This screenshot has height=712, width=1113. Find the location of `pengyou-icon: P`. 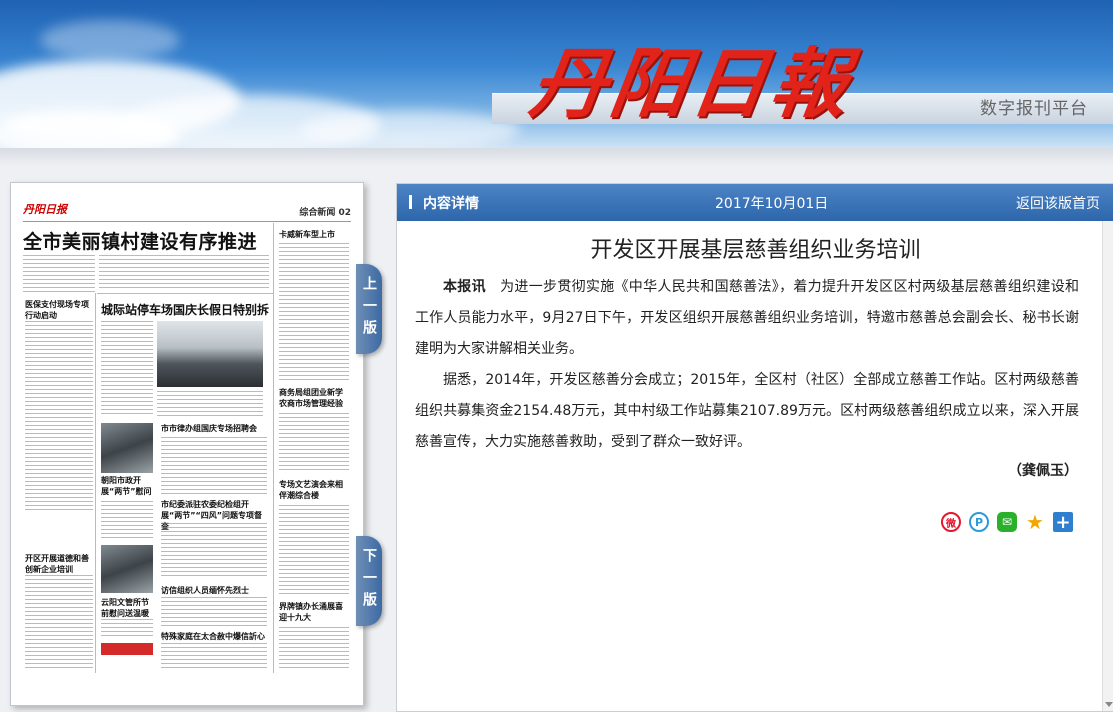

pengyou-icon: P is located at coordinates (979, 522).